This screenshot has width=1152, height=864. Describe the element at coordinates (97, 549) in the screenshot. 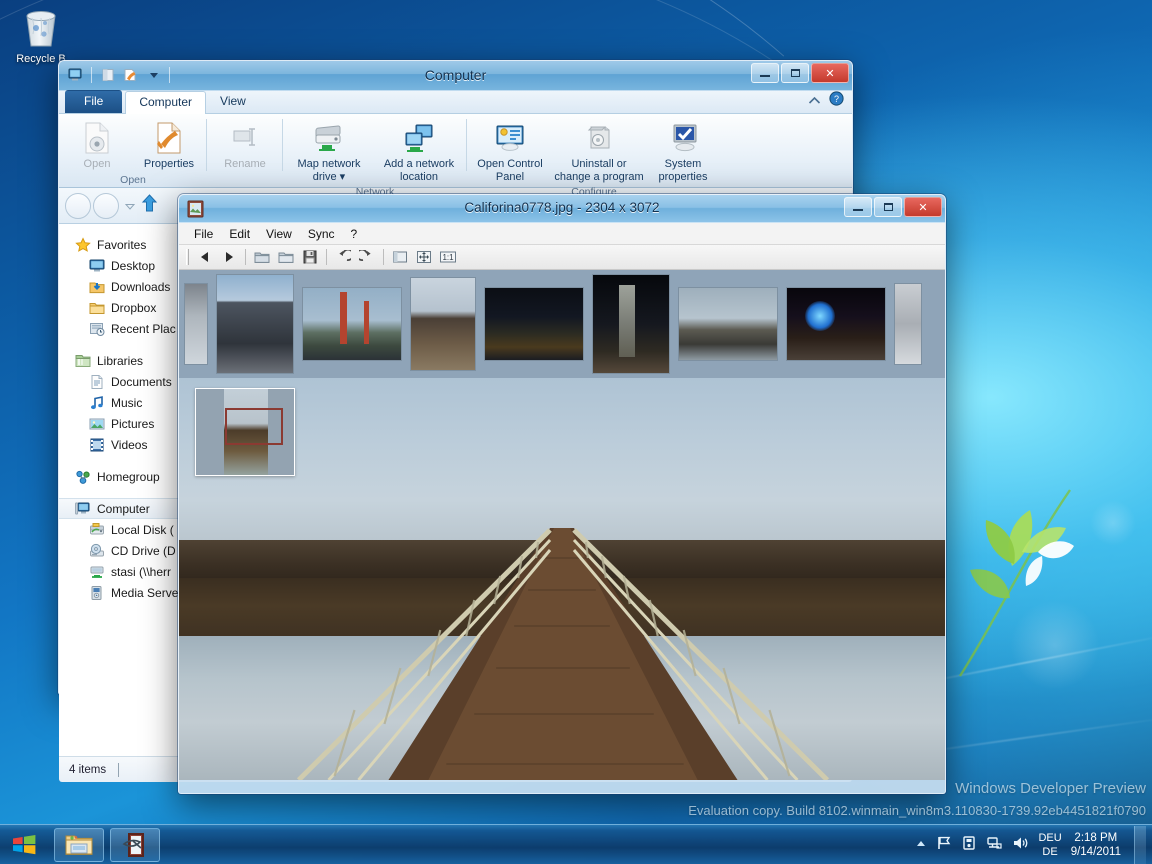

I see `cd-drive-icon` at that location.